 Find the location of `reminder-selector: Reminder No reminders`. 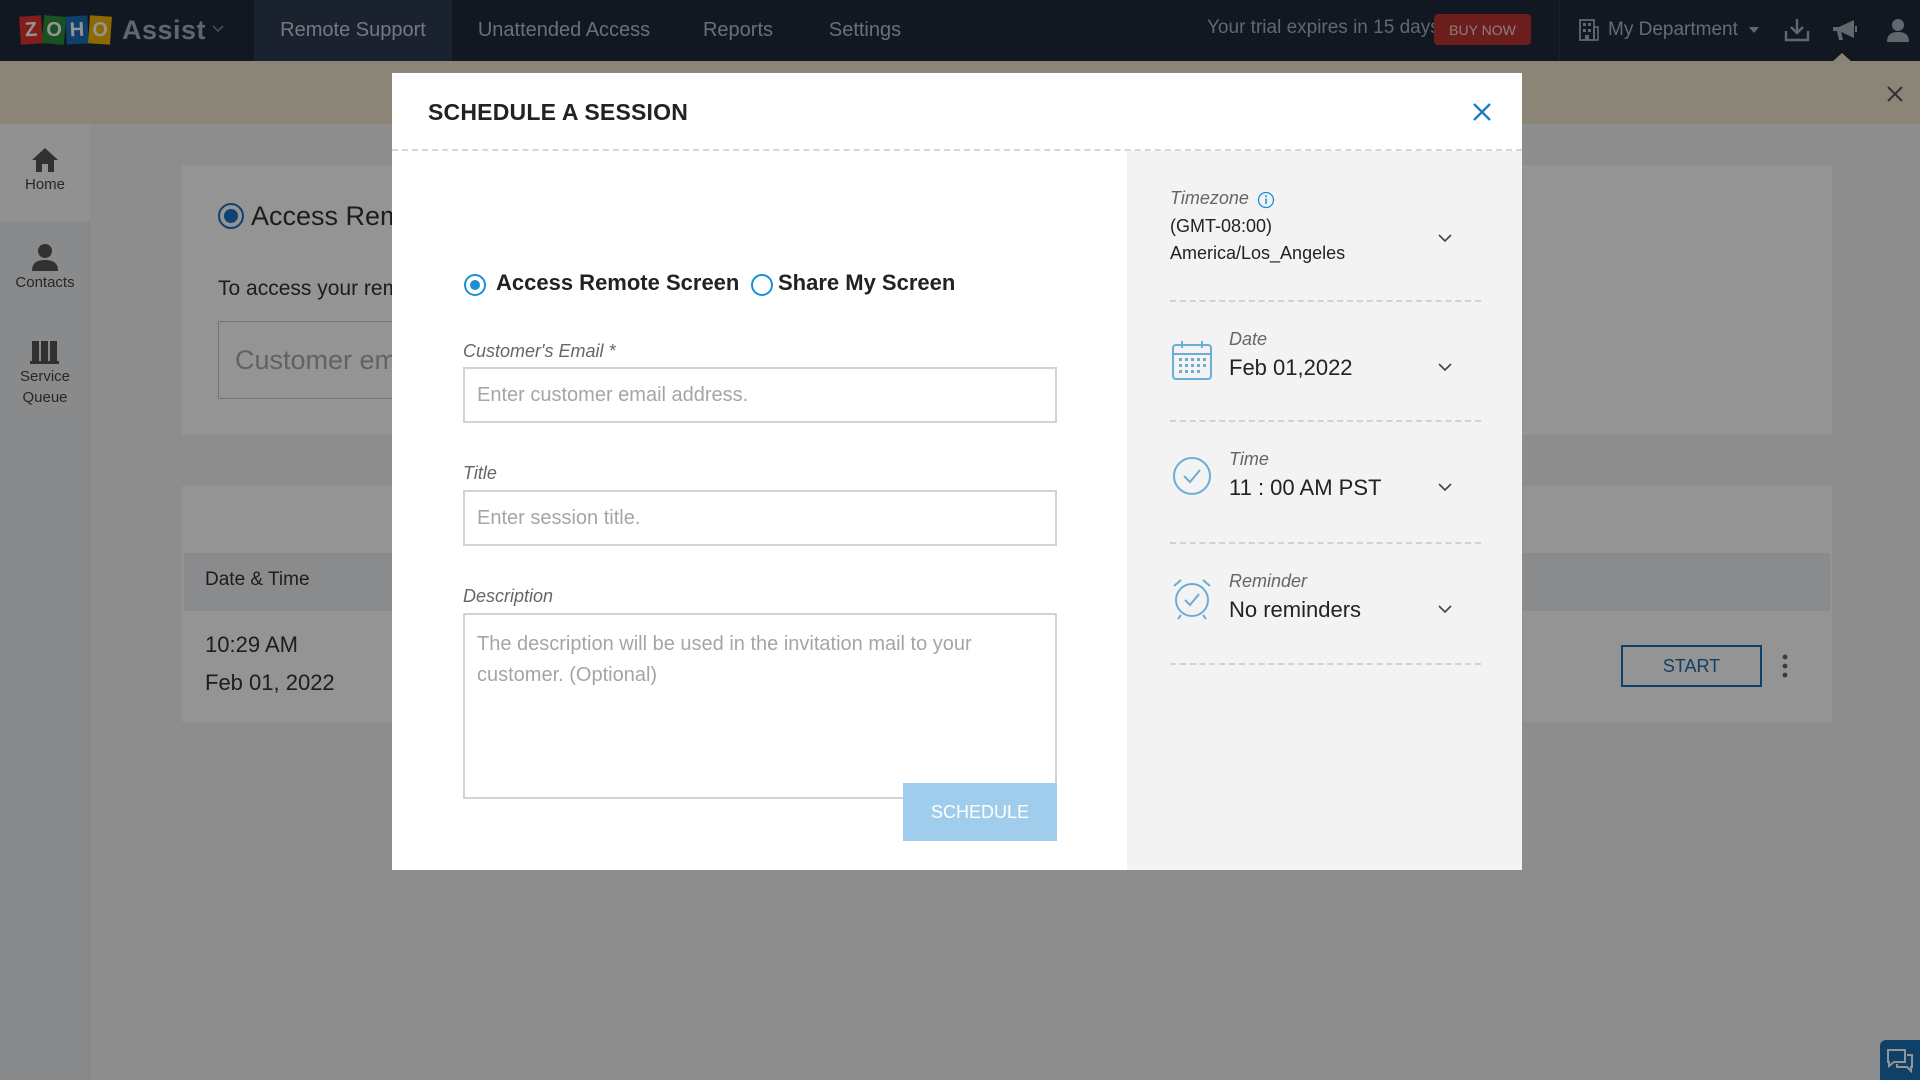

reminder-selector: Reminder No reminders is located at coordinates (1325, 604).